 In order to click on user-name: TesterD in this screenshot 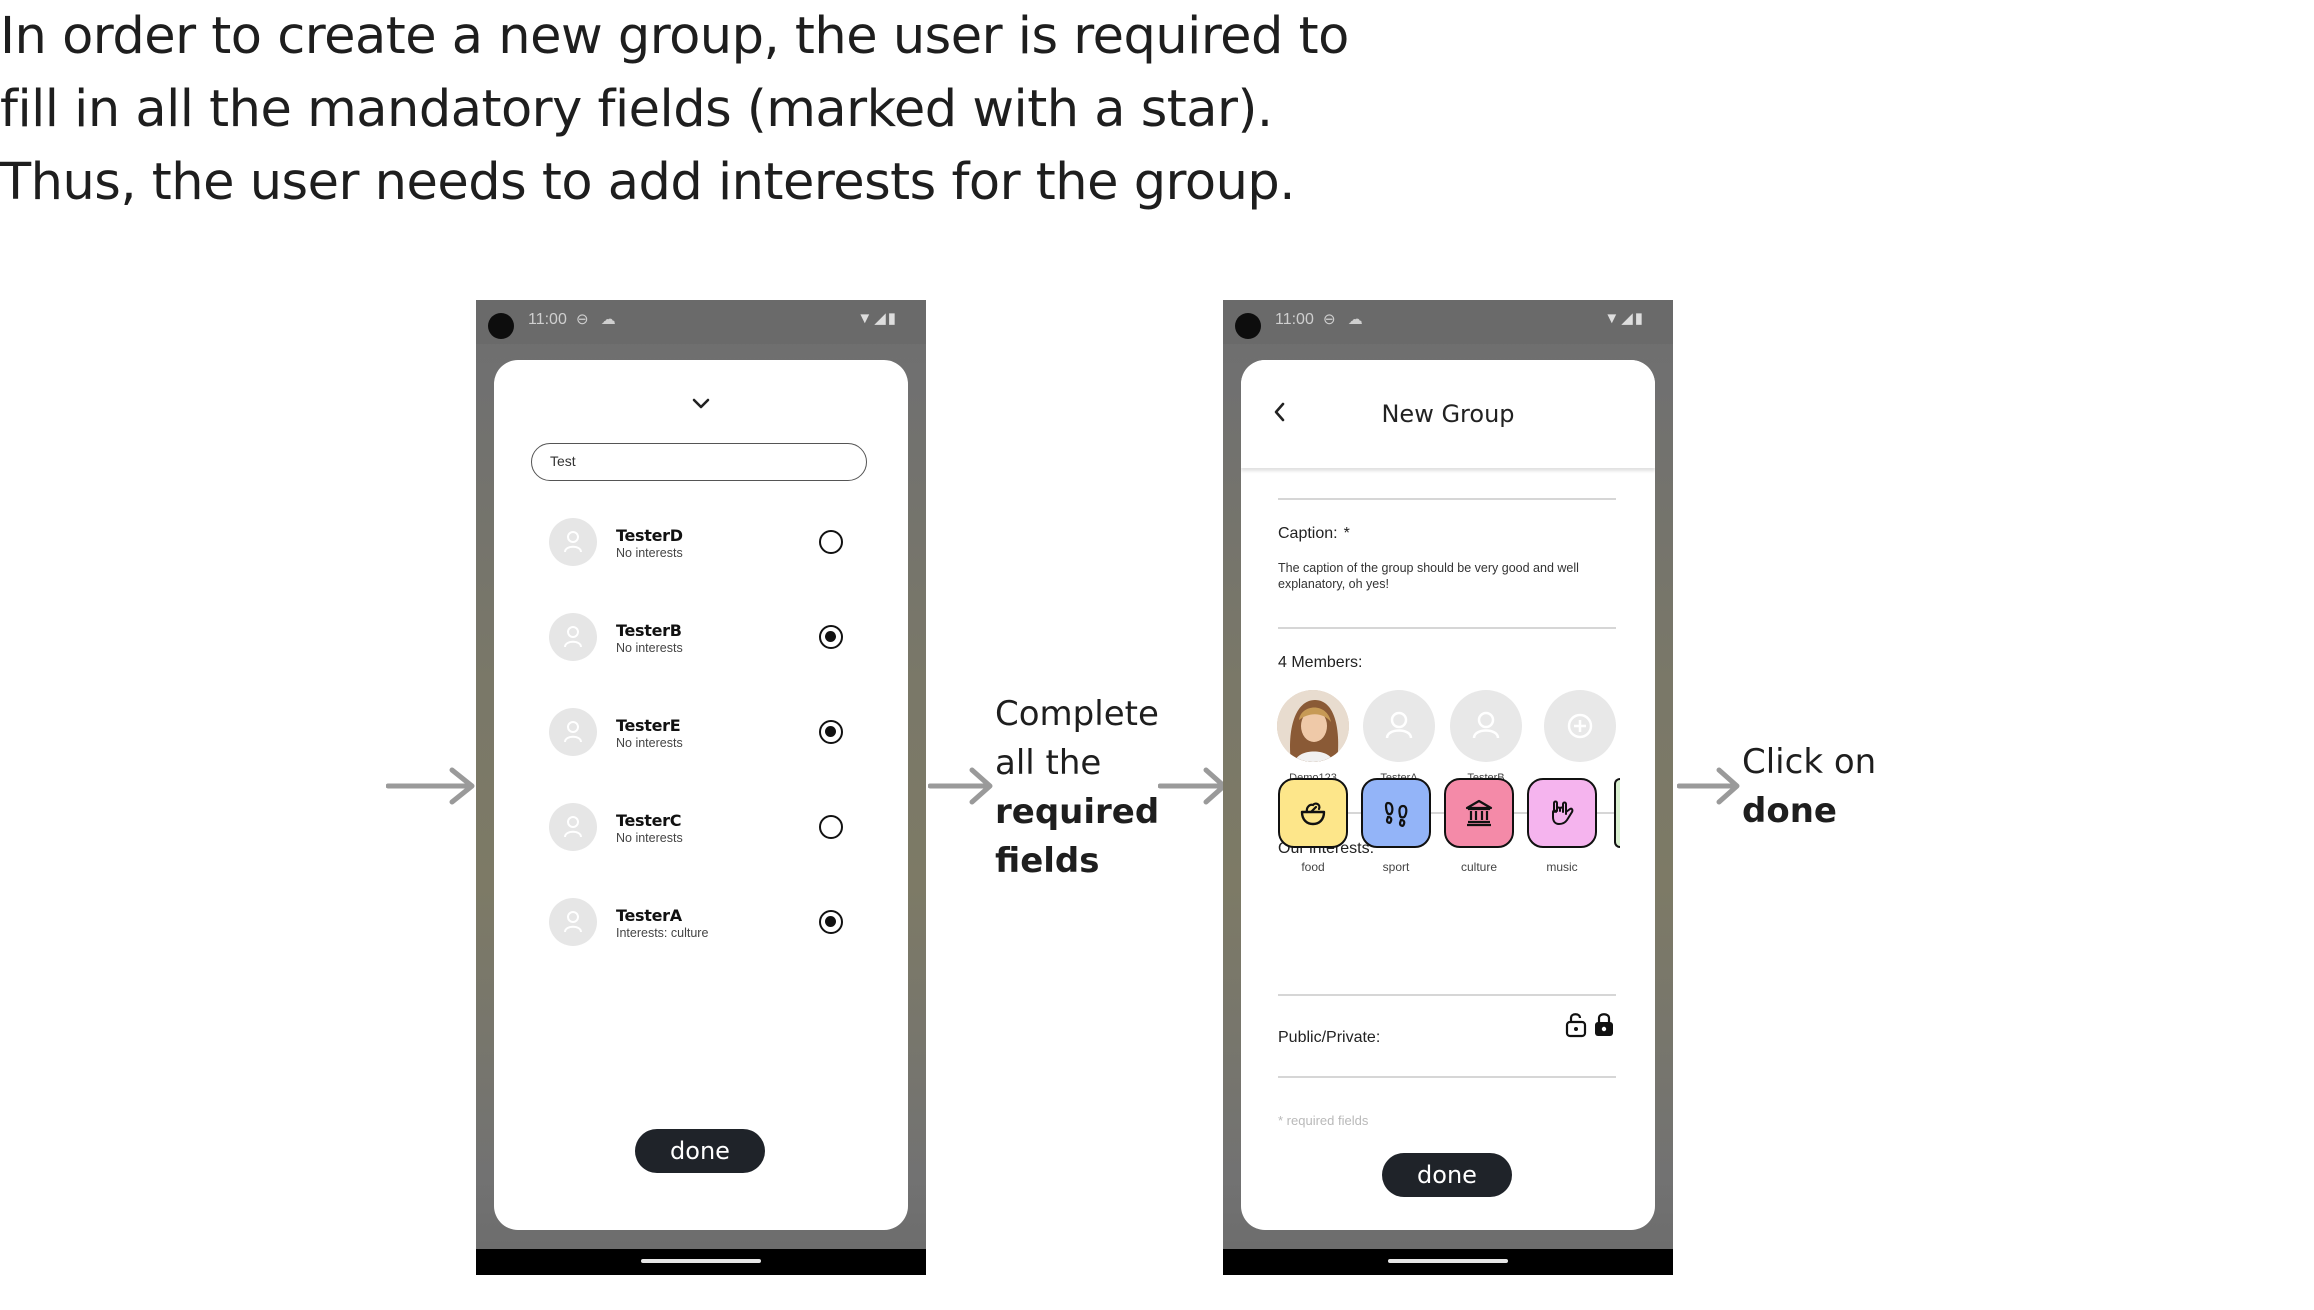, I will do `click(649, 535)`.